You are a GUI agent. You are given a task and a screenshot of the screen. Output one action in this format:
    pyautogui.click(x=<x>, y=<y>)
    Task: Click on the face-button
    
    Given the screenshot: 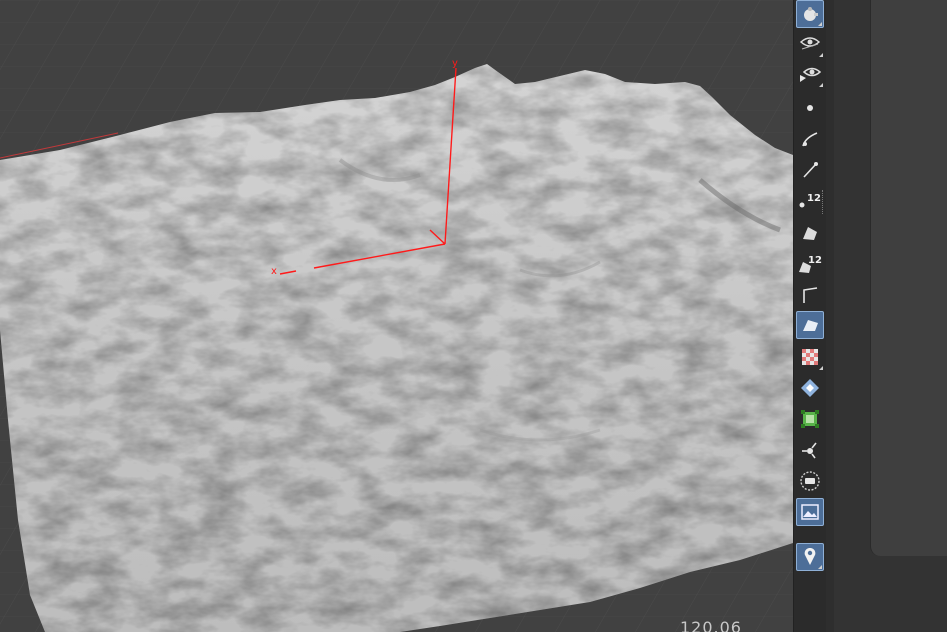 What is the action you would take?
    pyautogui.click(x=810, y=233)
    